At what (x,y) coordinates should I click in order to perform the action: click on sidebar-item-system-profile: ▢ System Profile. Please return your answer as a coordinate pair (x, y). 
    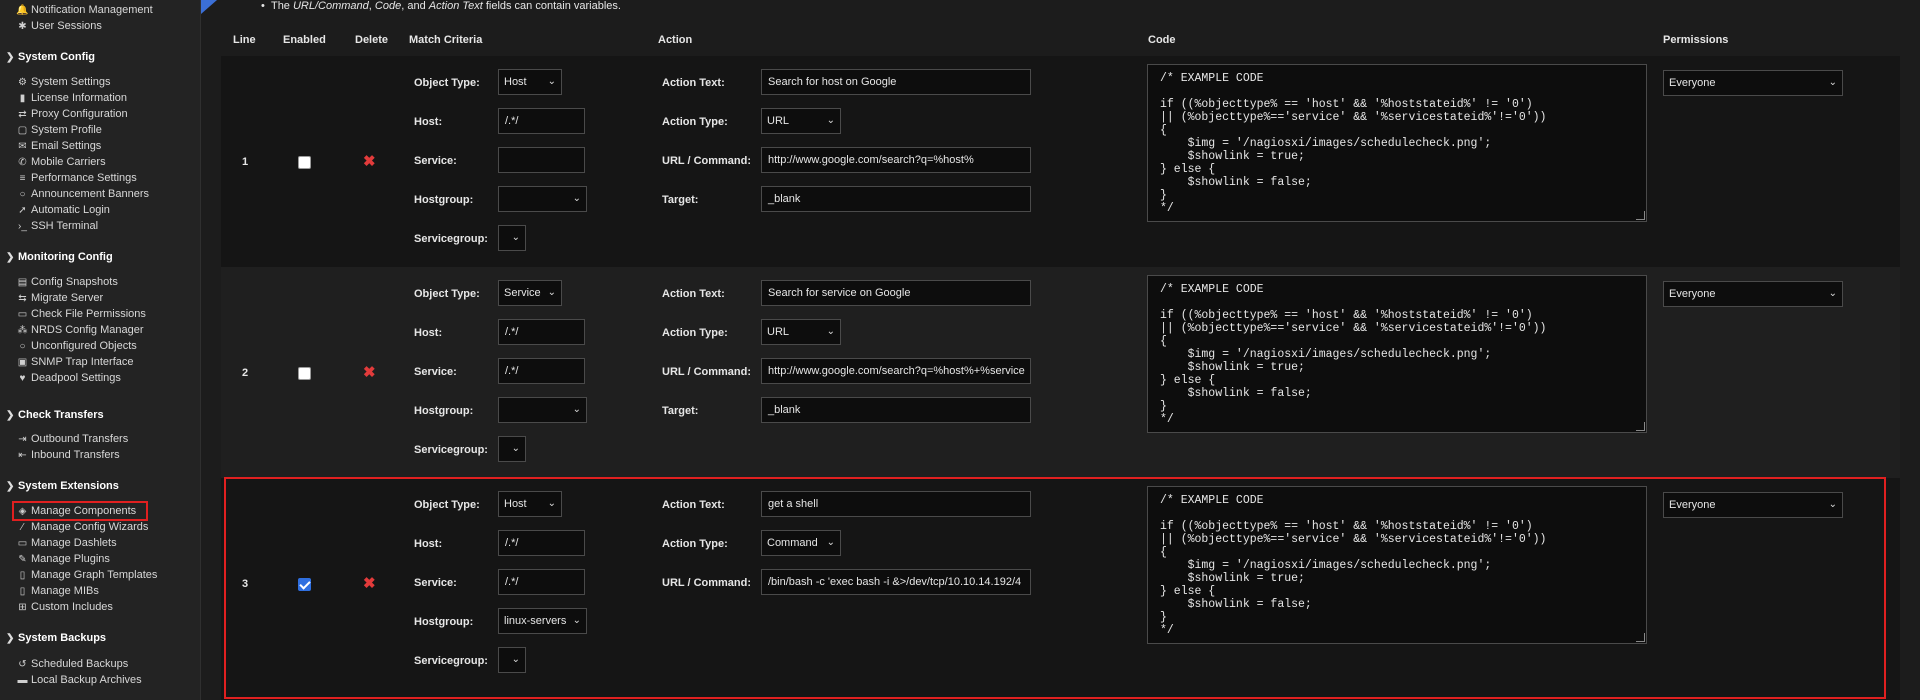
    Looking at the image, I should click on (59, 130).